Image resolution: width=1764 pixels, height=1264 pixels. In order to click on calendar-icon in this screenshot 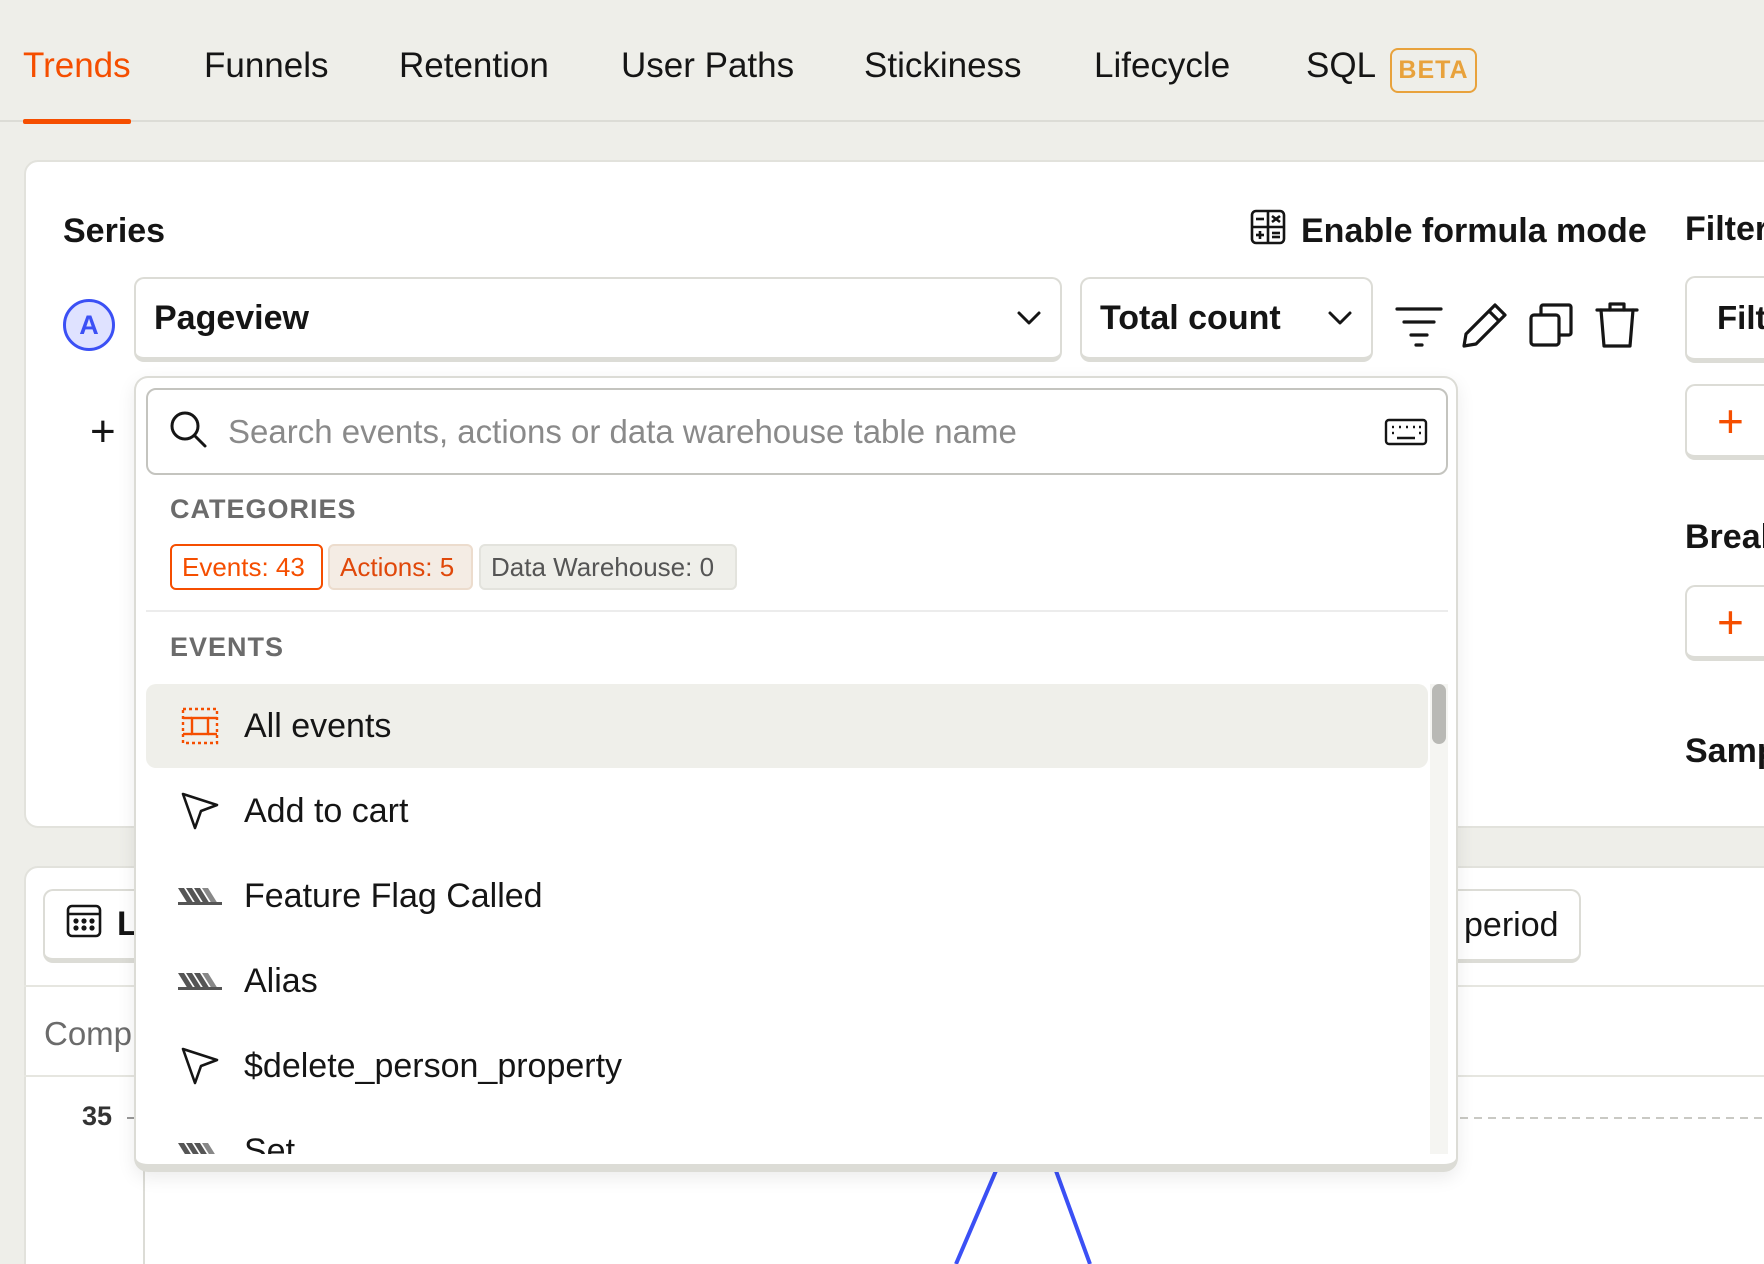, I will do `click(84, 924)`.